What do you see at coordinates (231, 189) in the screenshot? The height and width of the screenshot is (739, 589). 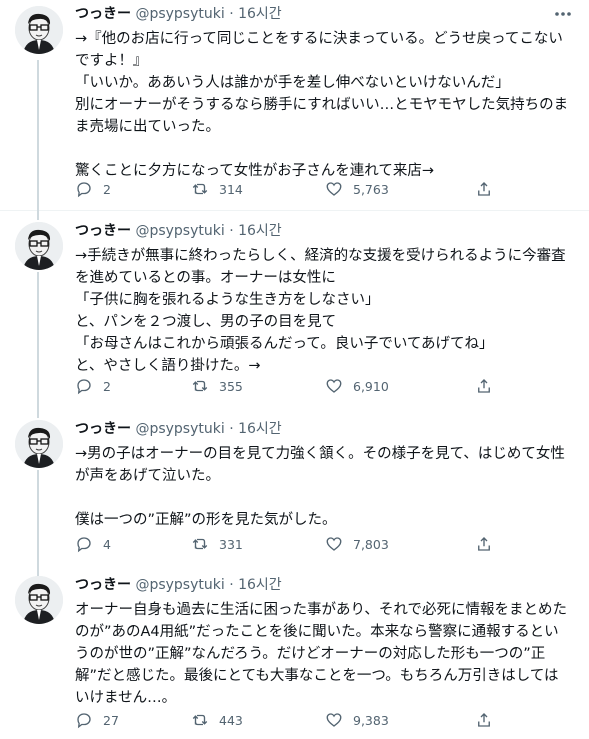 I see `retweet-count: 314` at bounding box center [231, 189].